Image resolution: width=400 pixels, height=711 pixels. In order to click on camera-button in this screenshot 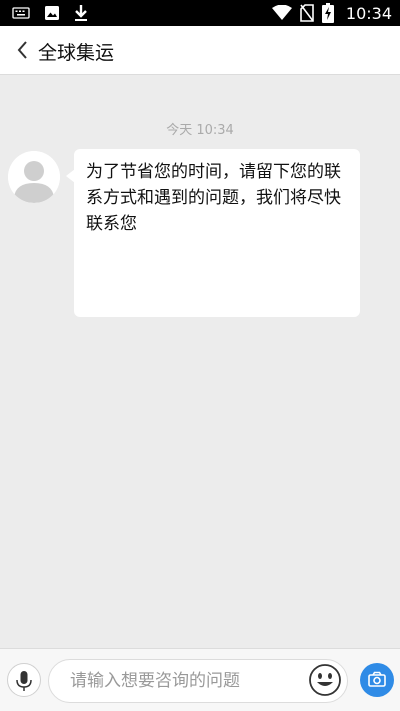, I will do `click(377, 680)`.